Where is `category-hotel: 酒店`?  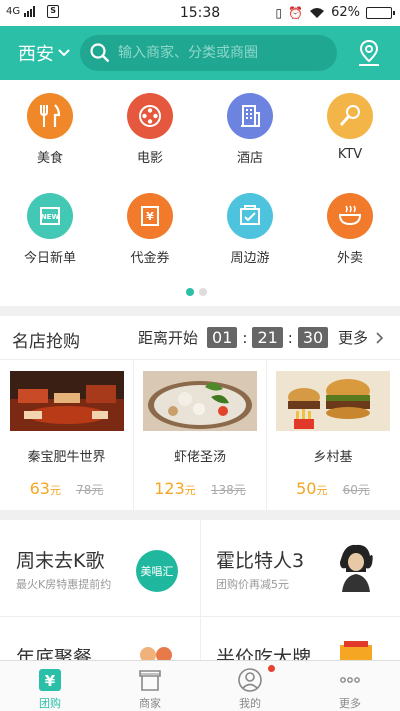
category-hotel: 酒店 is located at coordinates (250, 129).